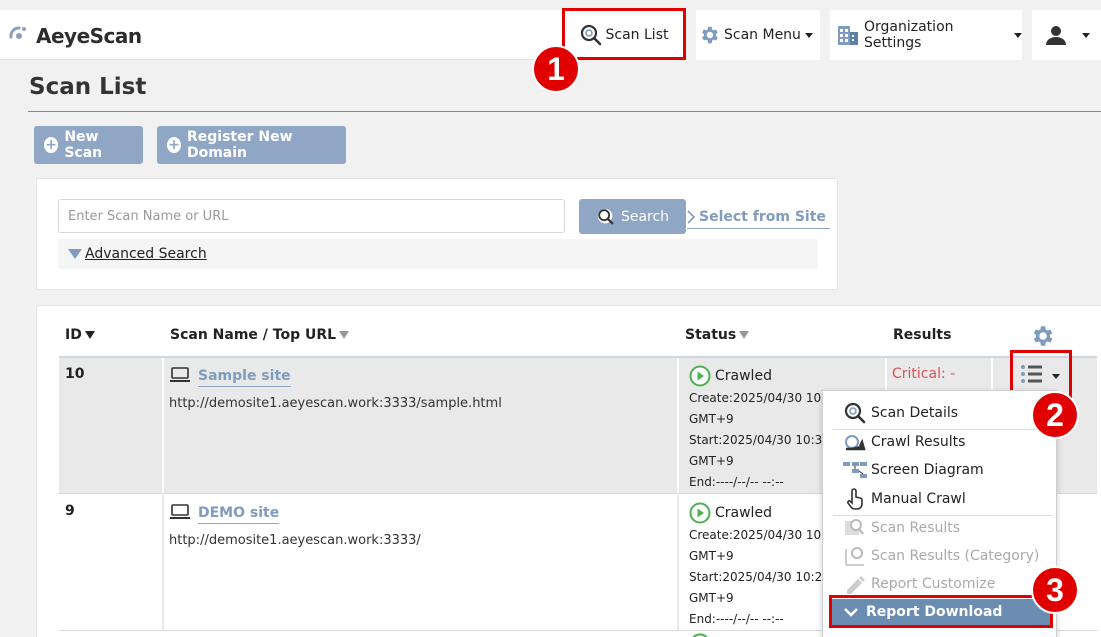 Image resolution: width=1101 pixels, height=637 pixels. Describe the element at coordinates (295, 540) in the screenshot. I see `scan-url: http://demosite1.aeyescan.work:3333/` at that location.